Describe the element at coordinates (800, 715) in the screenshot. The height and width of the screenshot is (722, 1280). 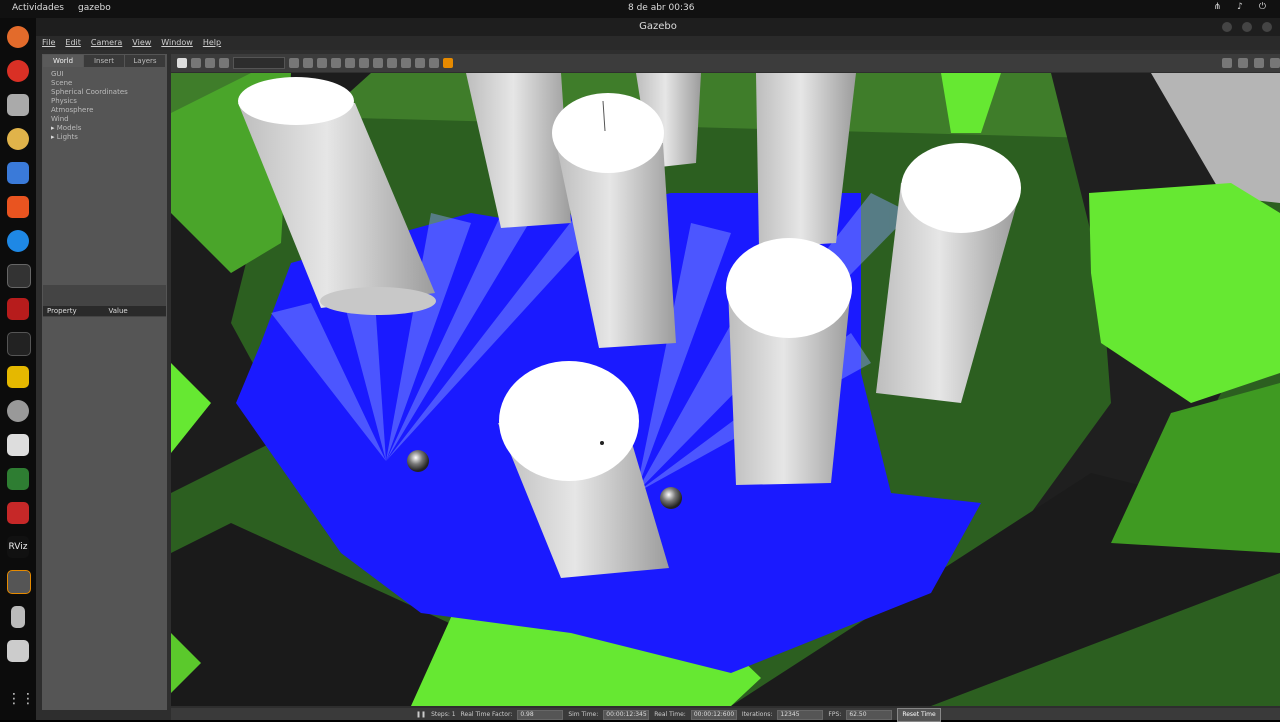
I see `iterations-value: 12345` at that location.